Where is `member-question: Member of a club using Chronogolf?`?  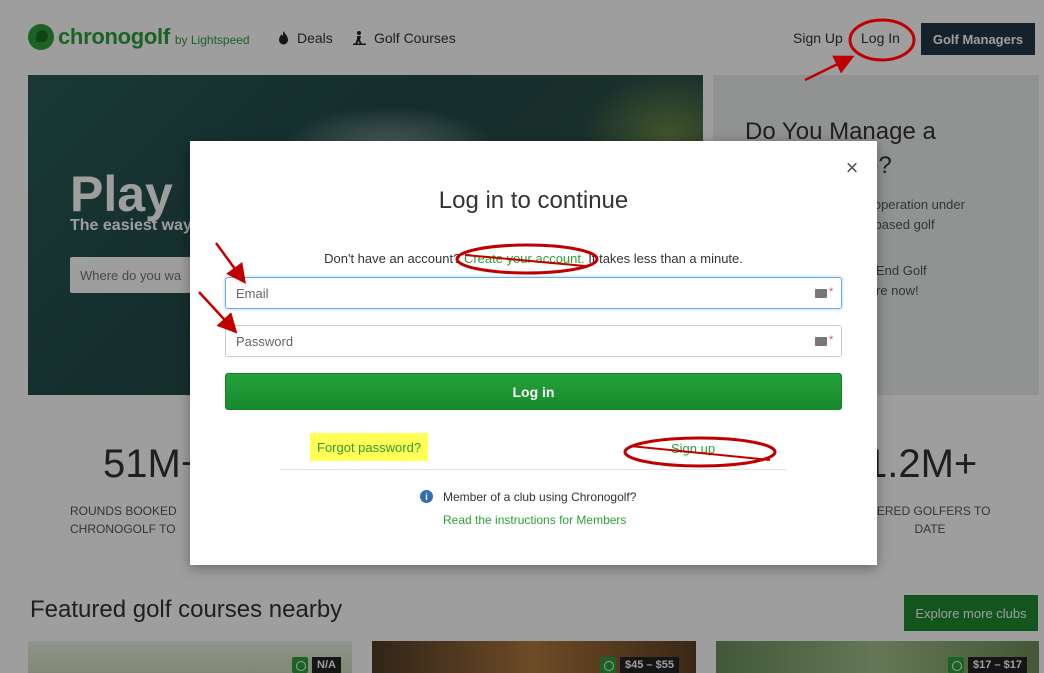
member-question: Member of a club using Chronogolf? is located at coordinates (540, 497).